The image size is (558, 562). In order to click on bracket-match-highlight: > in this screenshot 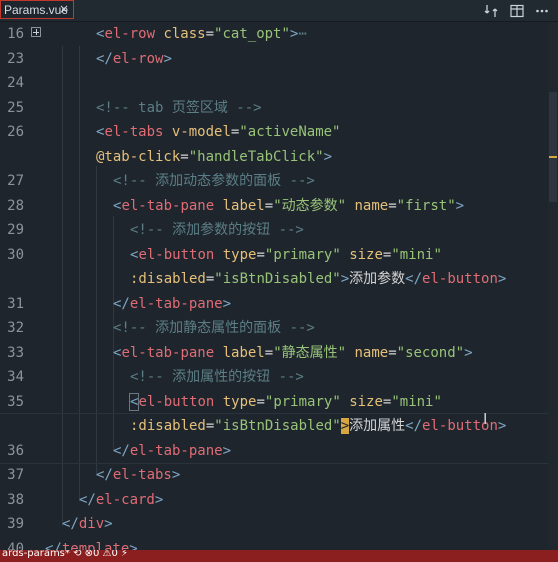, I will do `click(345, 426)`.